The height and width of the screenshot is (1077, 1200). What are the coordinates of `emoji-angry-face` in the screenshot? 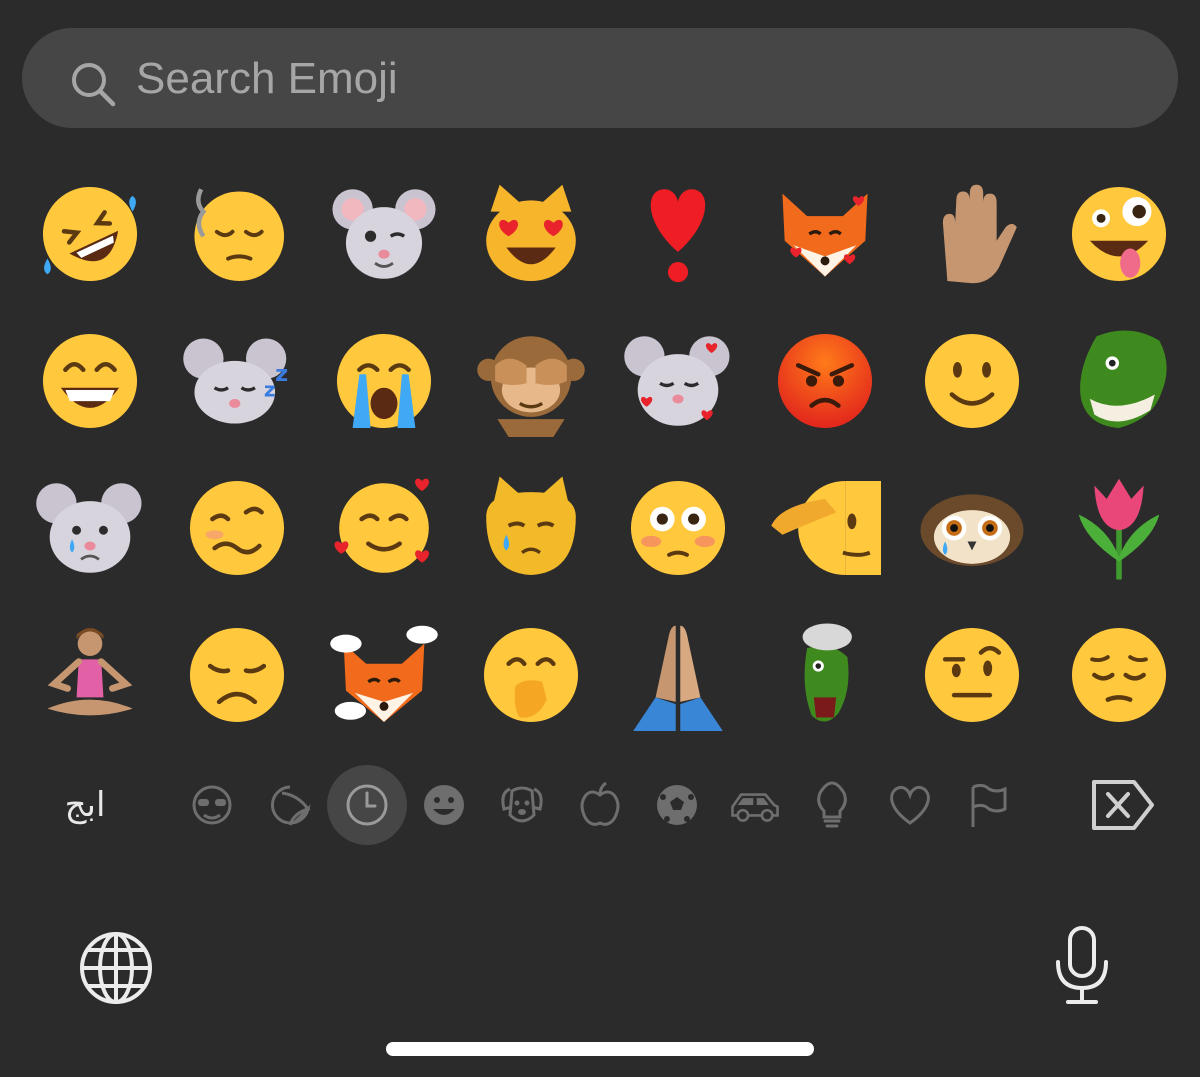 It's located at (824, 380).